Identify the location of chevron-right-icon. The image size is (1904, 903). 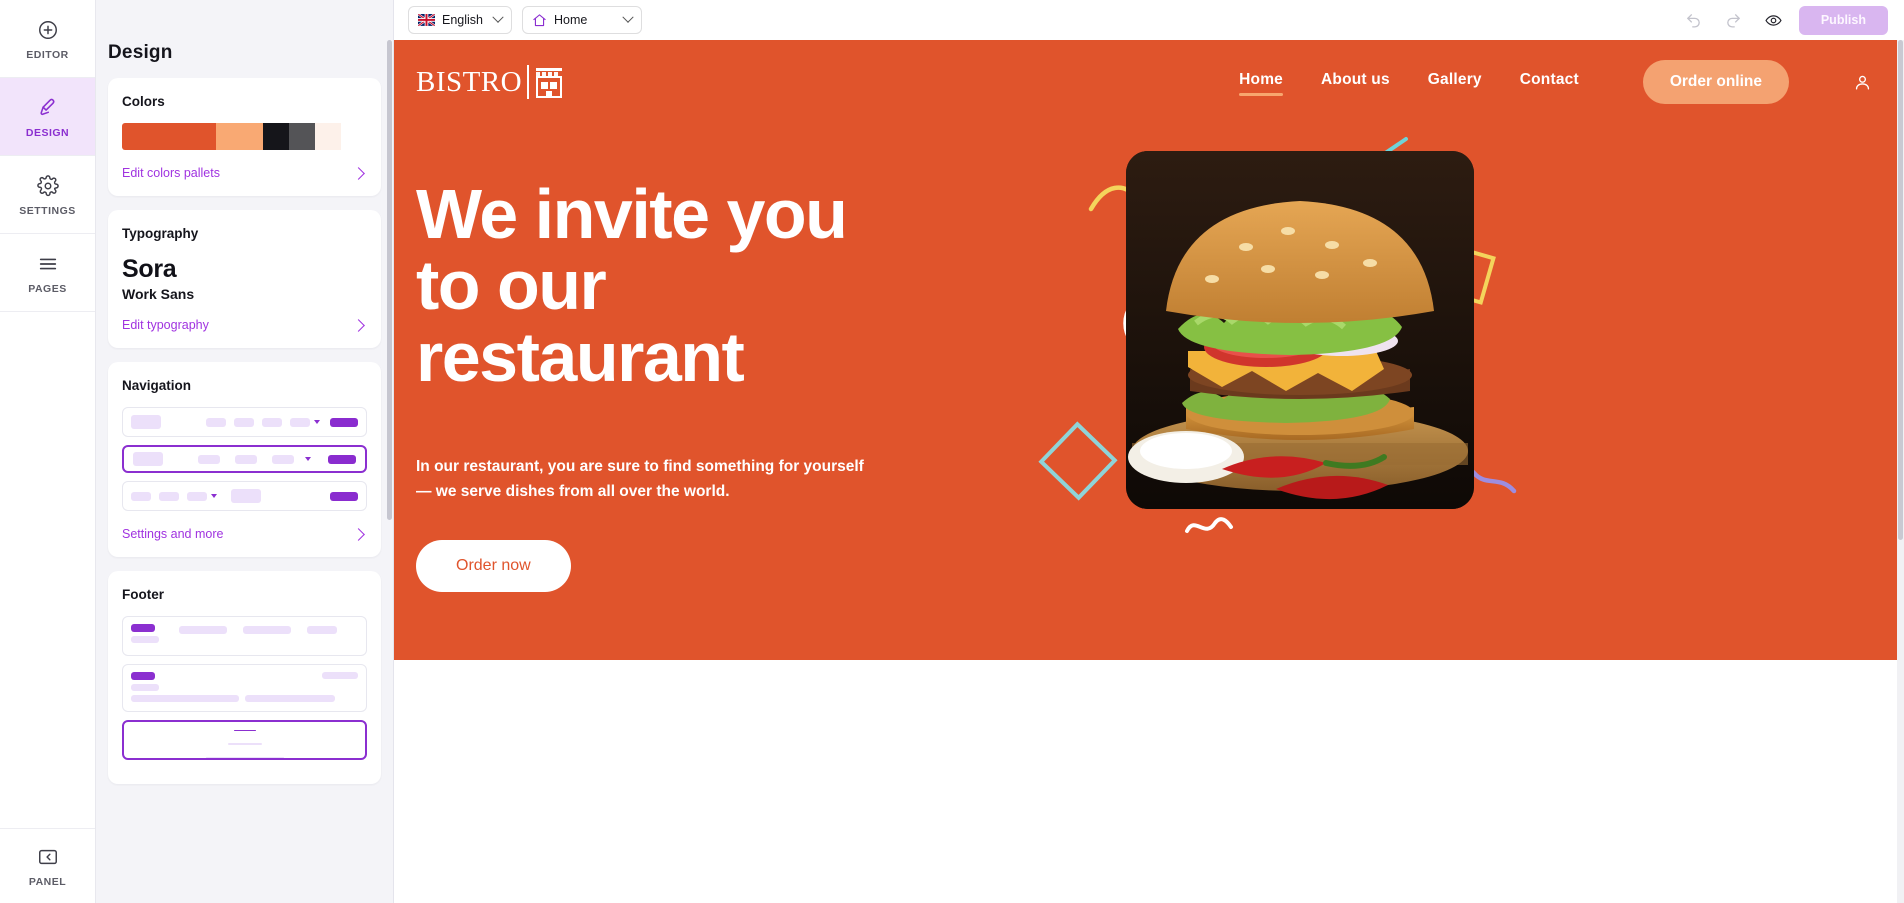
(358, 325).